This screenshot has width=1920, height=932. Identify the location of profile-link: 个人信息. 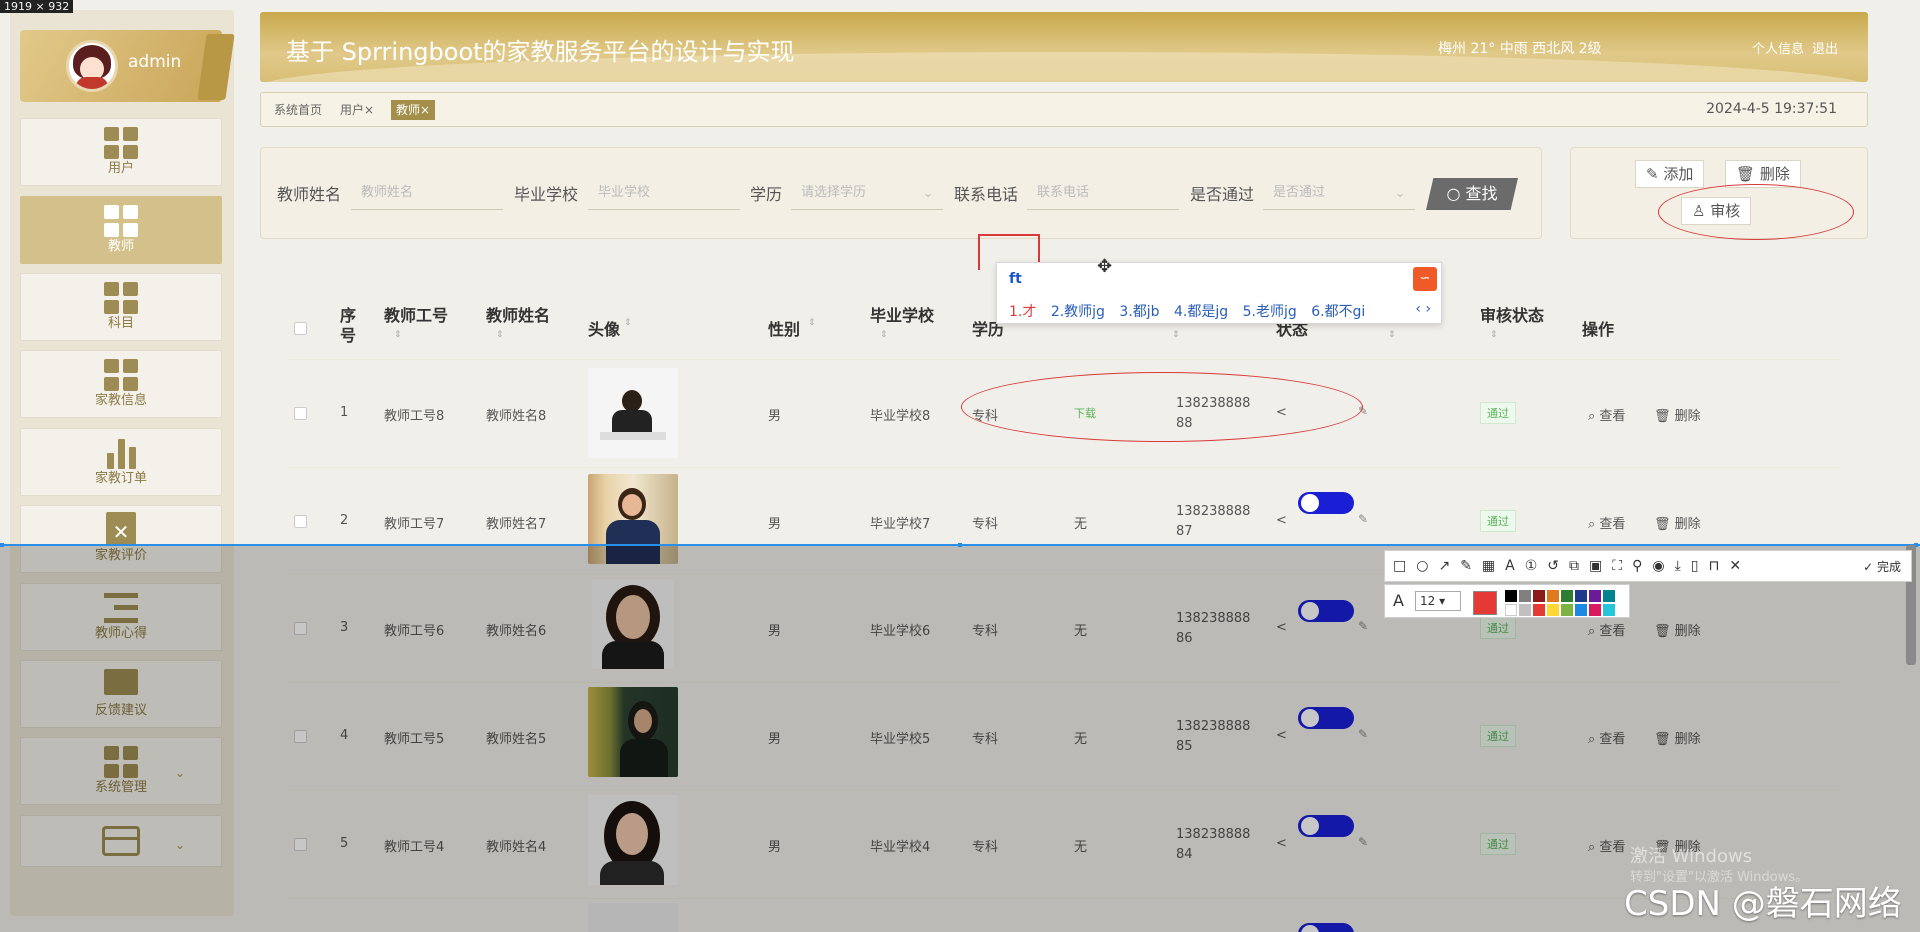
(1778, 47).